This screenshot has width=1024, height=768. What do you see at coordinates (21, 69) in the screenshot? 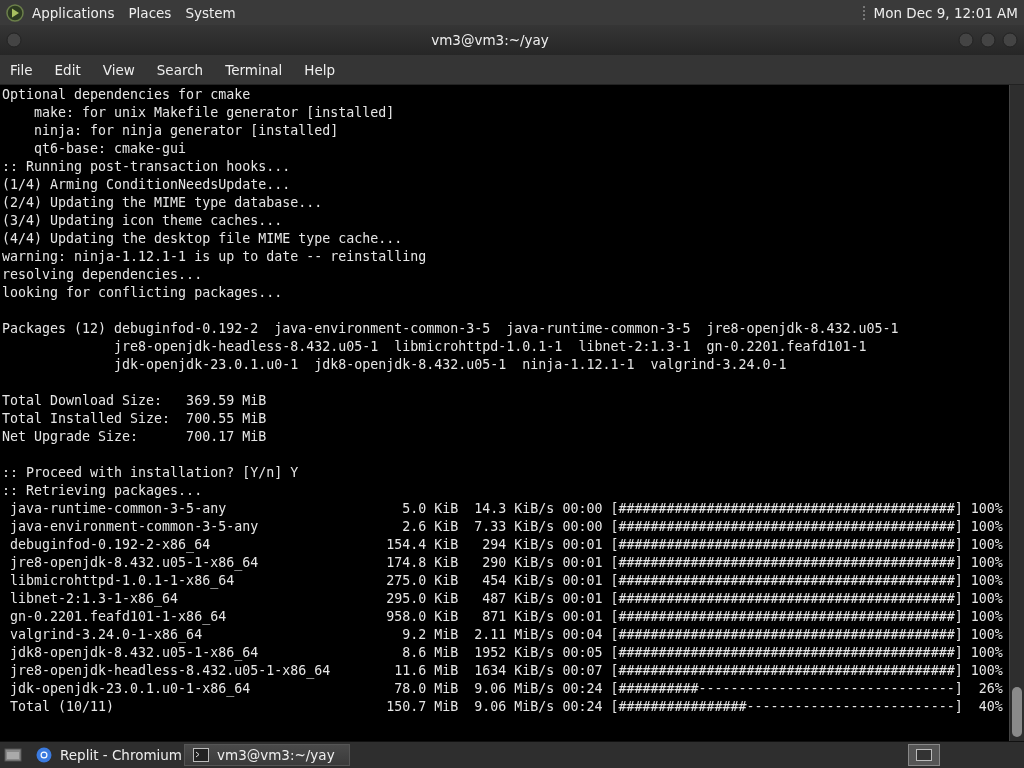
I see `menu-item: File` at bounding box center [21, 69].